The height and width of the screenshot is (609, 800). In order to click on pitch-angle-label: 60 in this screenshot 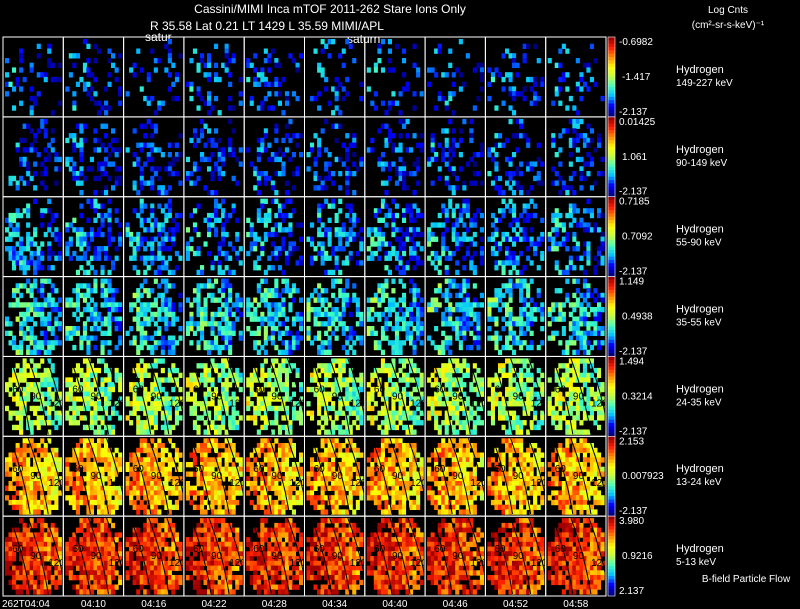, I will do `click(199, 389)`.